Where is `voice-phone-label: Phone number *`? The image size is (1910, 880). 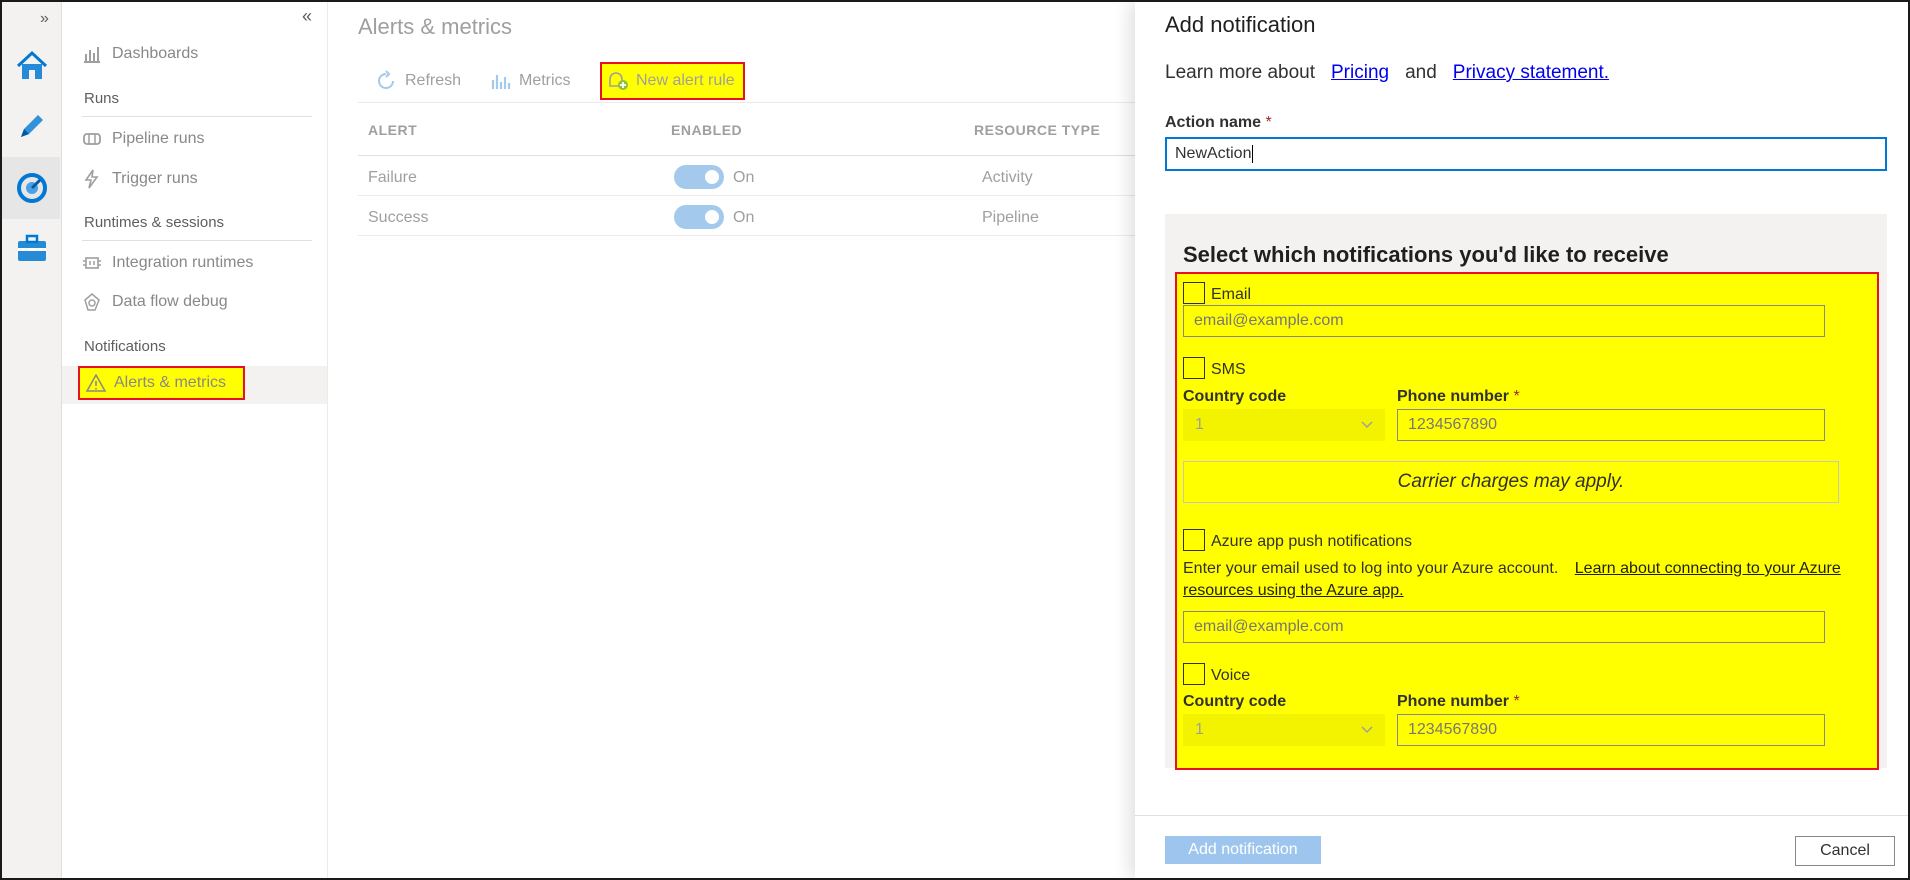 voice-phone-label: Phone number * is located at coordinates (1458, 702).